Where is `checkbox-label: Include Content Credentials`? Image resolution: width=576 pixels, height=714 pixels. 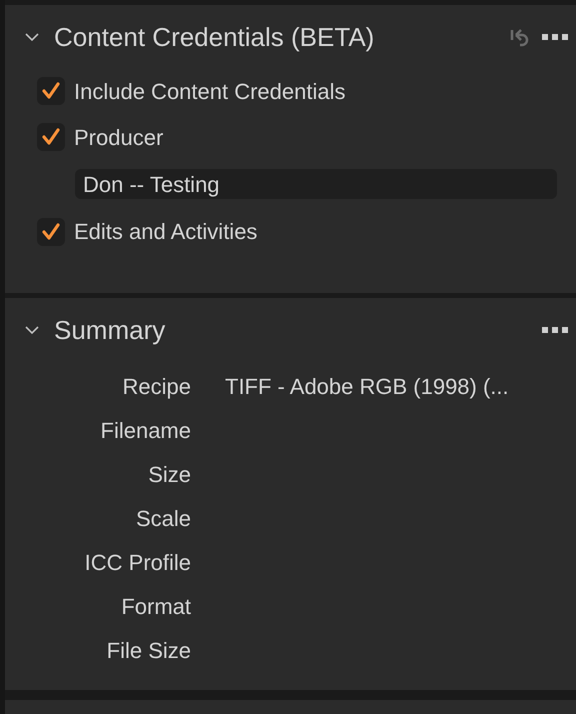 checkbox-label: Include Content Credentials is located at coordinates (210, 92).